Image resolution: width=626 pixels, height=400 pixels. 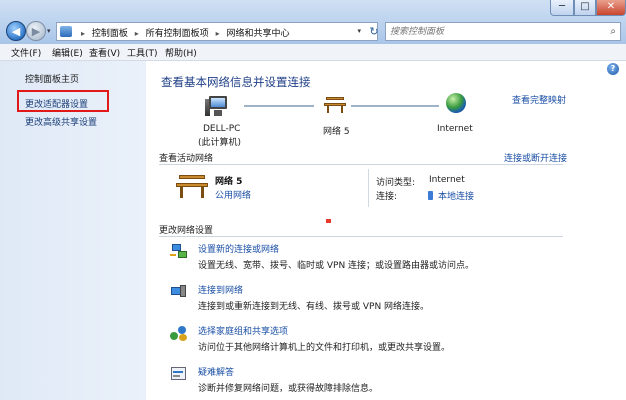 I want to click on menu-help: 帮助(H), so click(x=181, y=52).